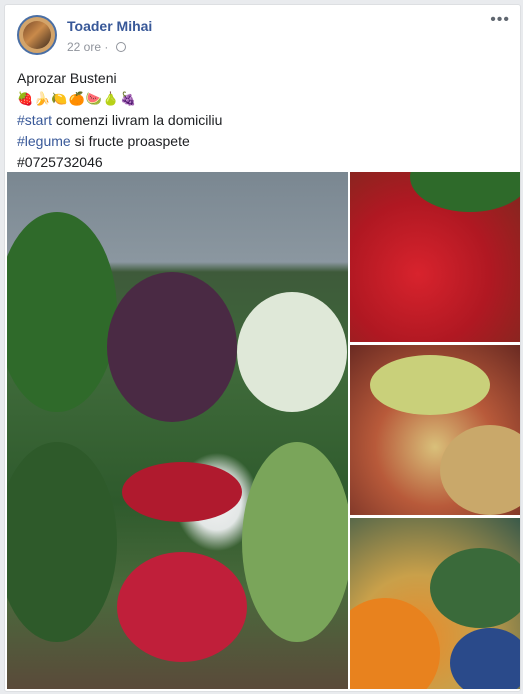 This screenshot has height=694, width=523. What do you see at coordinates (67, 78) in the screenshot?
I see `post-title: Aprozar Busteni` at bounding box center [67, 78].